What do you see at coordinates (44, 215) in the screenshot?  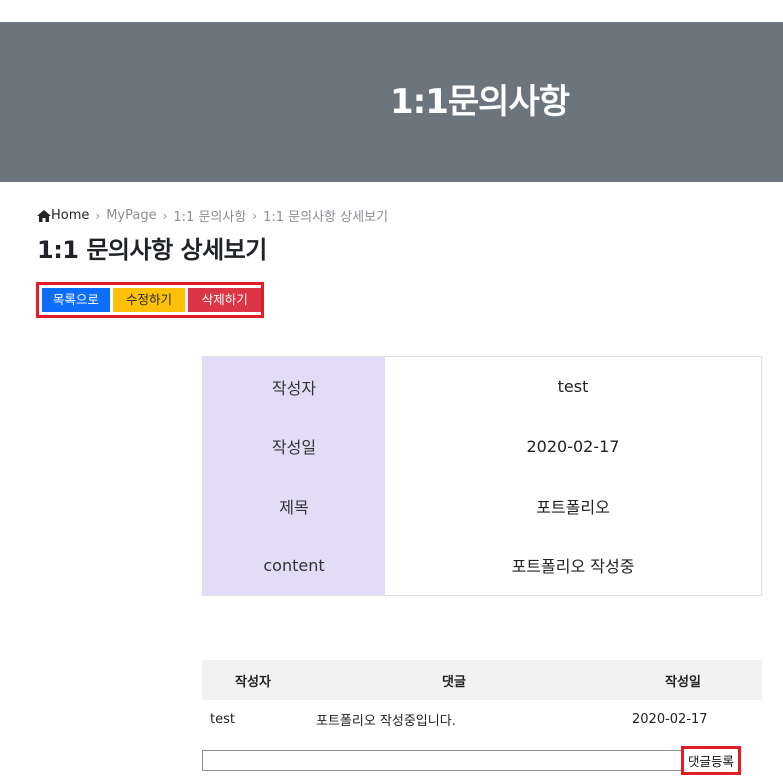 I see `home-icon` at bounding box center [44, 215].